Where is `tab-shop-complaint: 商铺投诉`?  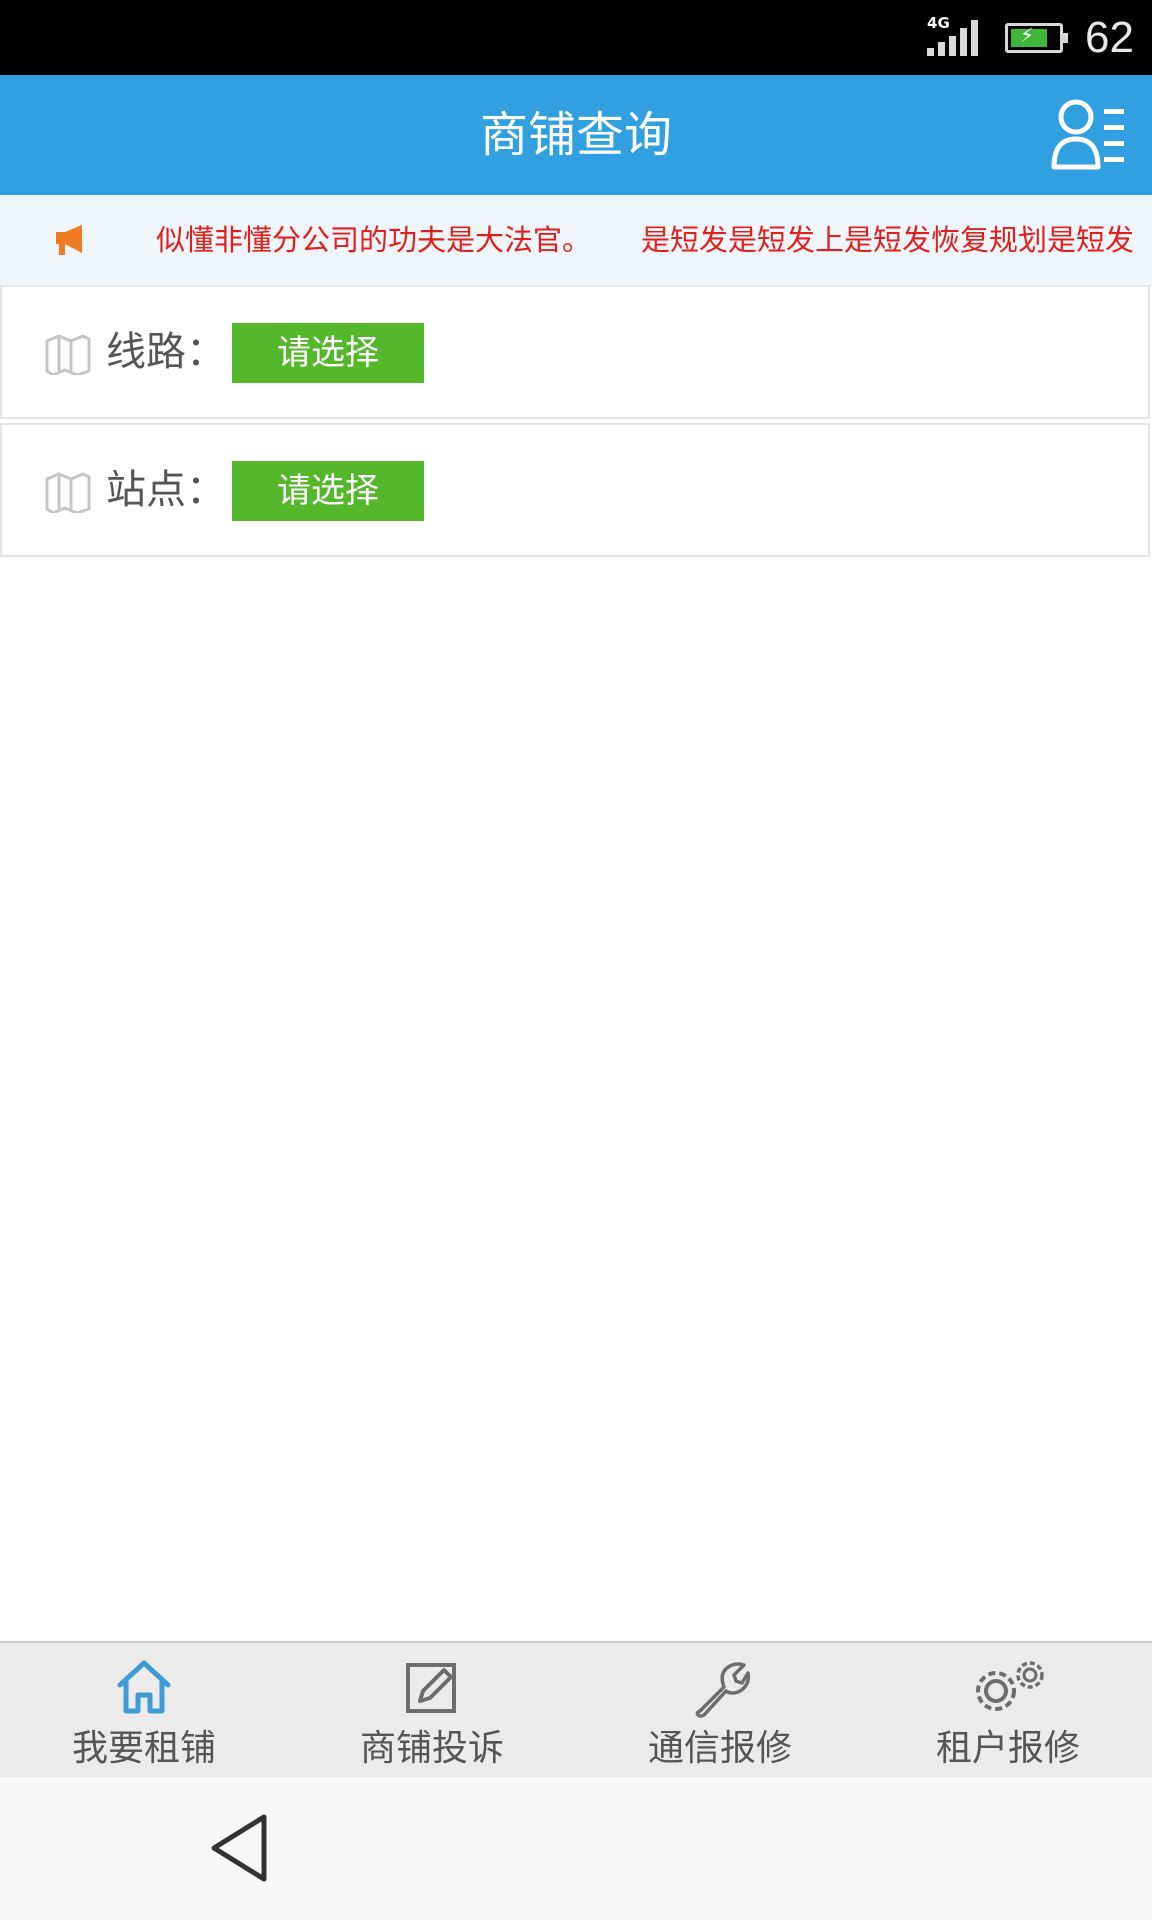
tab-shop-complaint: 商铺投诉 is located at coordinates (432, 1710).